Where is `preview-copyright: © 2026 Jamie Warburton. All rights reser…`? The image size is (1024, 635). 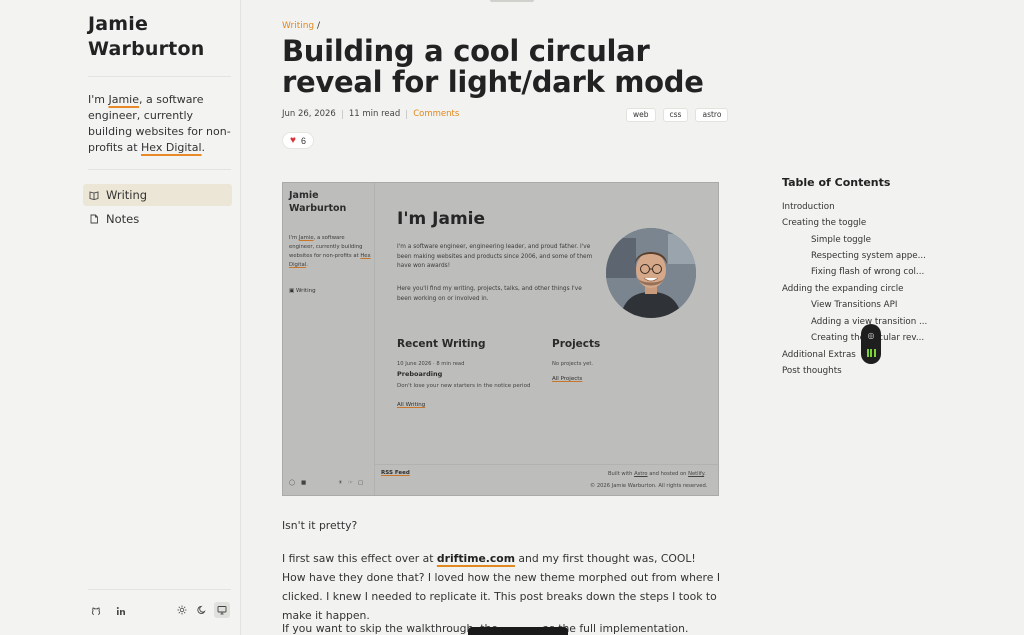 preview-copyright: © 2026 Jamie Warburton. All rights reser… is located at coordinates (649, 486).